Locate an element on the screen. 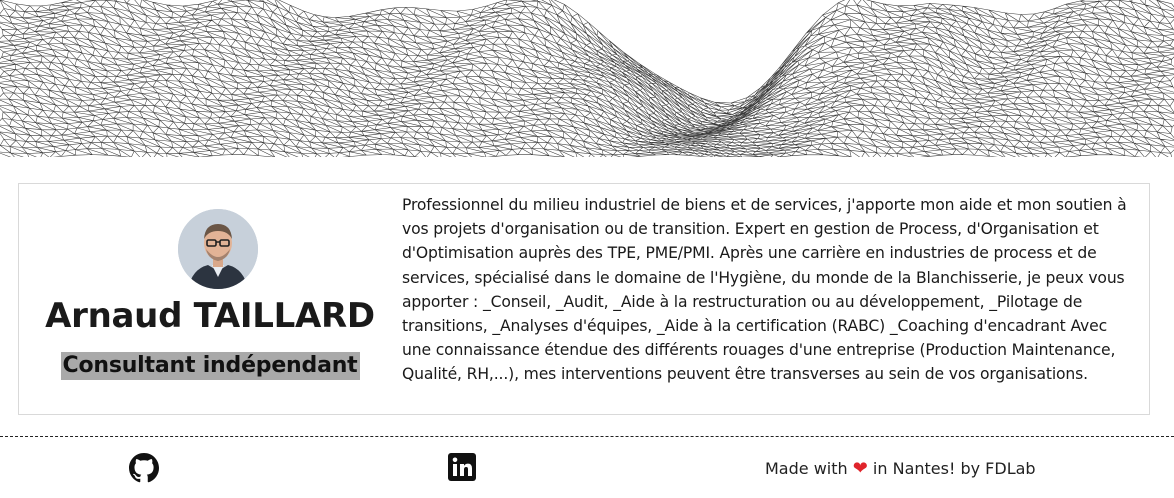  made-with-credit: Made with ❤ in Nantes! by FDLab is located at coordinates (900, 468).